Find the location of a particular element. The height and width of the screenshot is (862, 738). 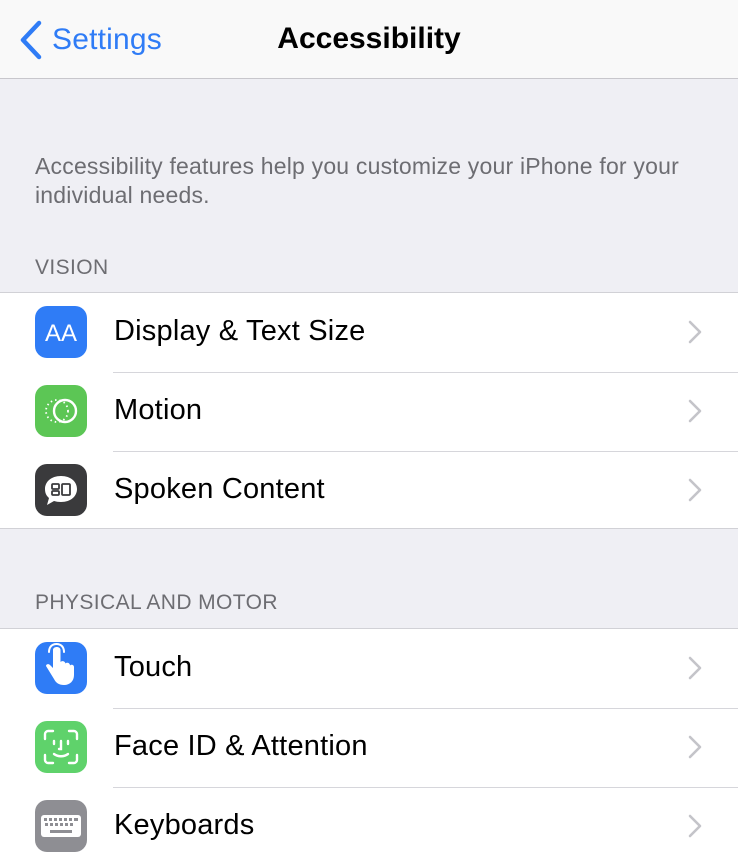

row-motion: Motion is located at coordinates (369, 411).